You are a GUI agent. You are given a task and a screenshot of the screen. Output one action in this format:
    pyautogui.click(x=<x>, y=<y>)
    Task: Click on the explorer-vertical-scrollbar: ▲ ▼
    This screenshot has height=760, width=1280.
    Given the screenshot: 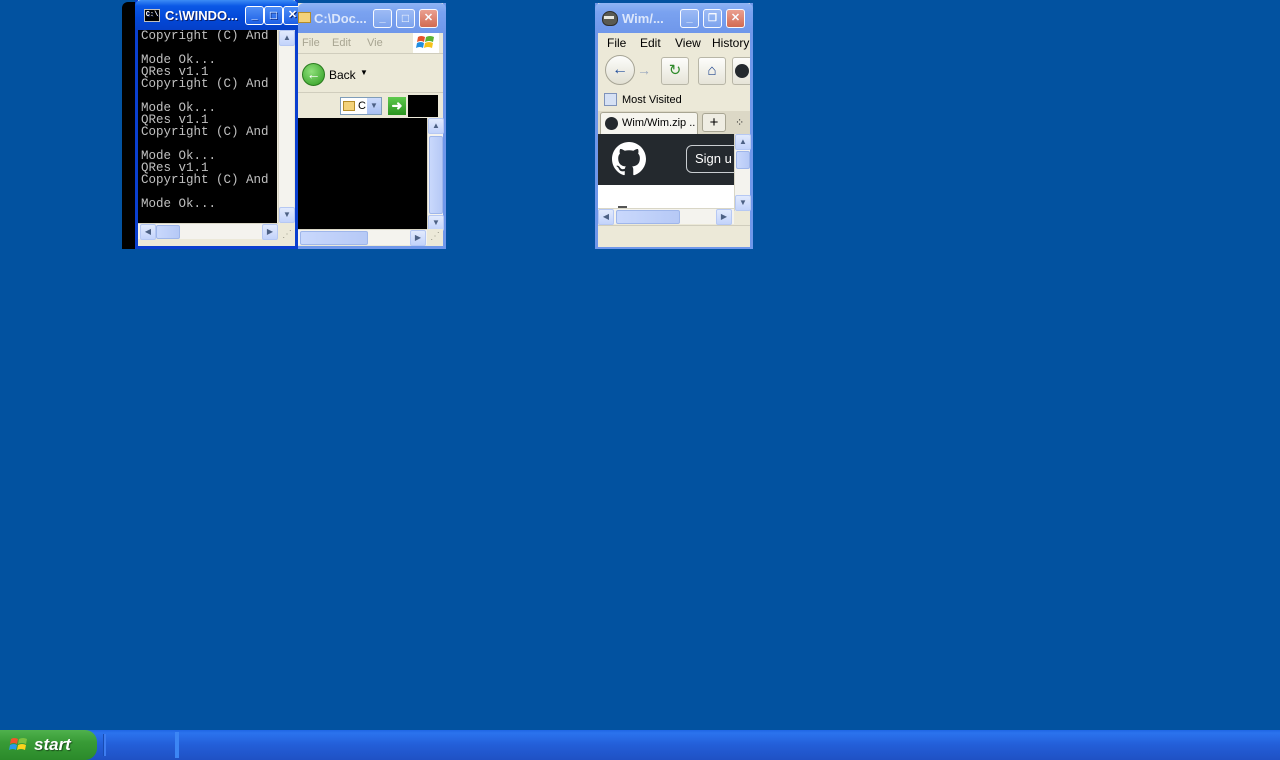 What is the action you would take?
    pyautogui.click(x=435, y=174)
    